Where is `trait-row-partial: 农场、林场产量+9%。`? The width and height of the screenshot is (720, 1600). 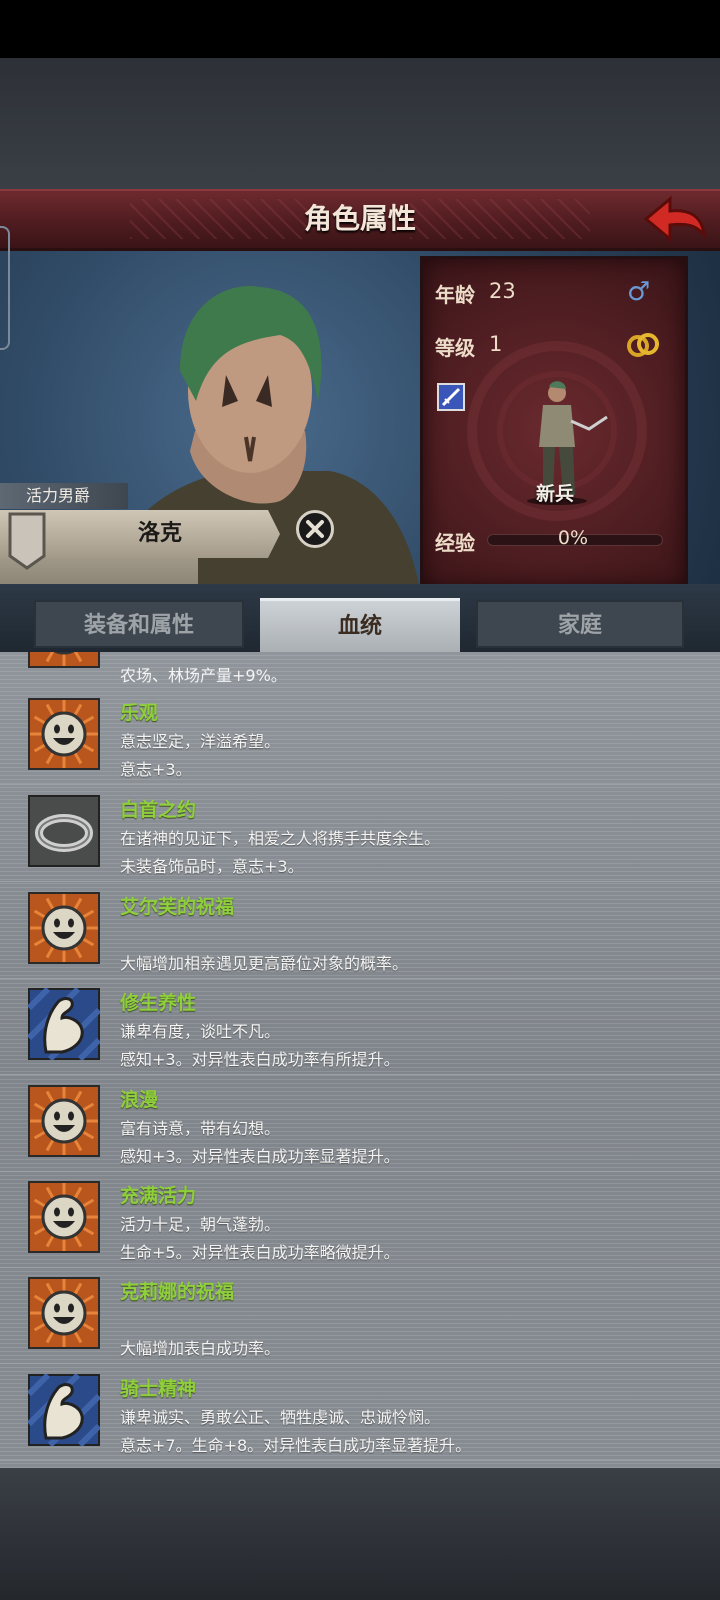
trait-row-partial: 农场、林场产量+9%。 is located at coordinates (360, 670).